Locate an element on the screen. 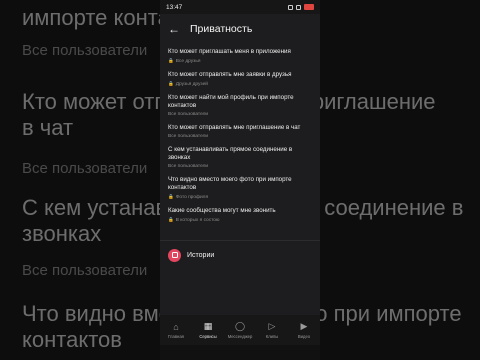 This screenshot has width=480, height=360. setting-label: Какие сообщества могут мне звонить is located at coordinates (222, 210).